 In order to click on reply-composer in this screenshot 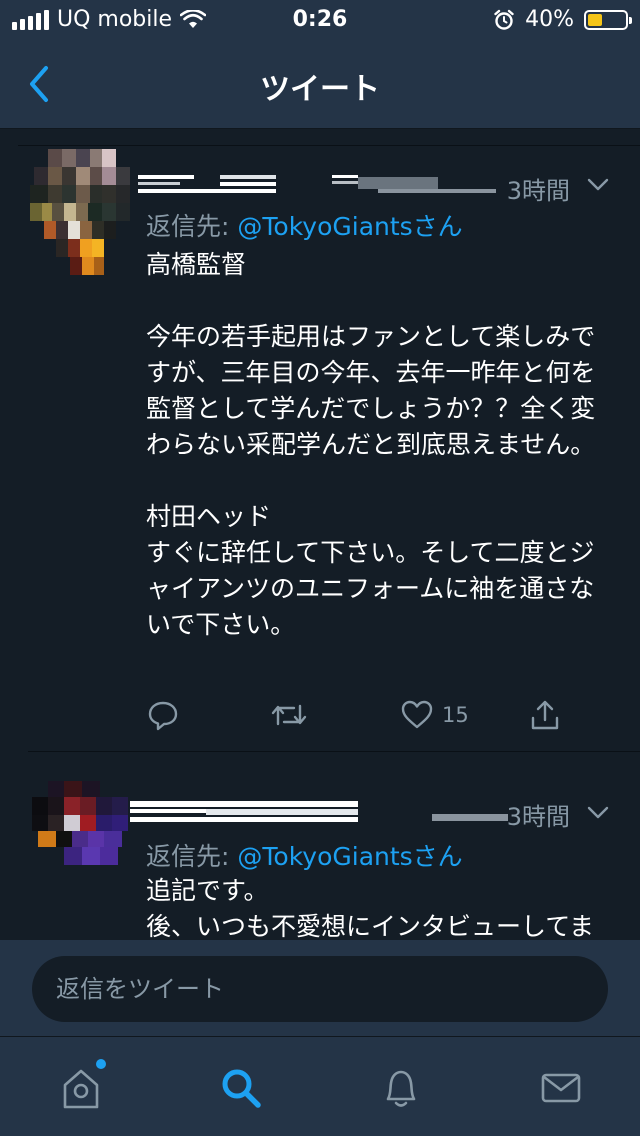, I will do `click(320, 988)`.